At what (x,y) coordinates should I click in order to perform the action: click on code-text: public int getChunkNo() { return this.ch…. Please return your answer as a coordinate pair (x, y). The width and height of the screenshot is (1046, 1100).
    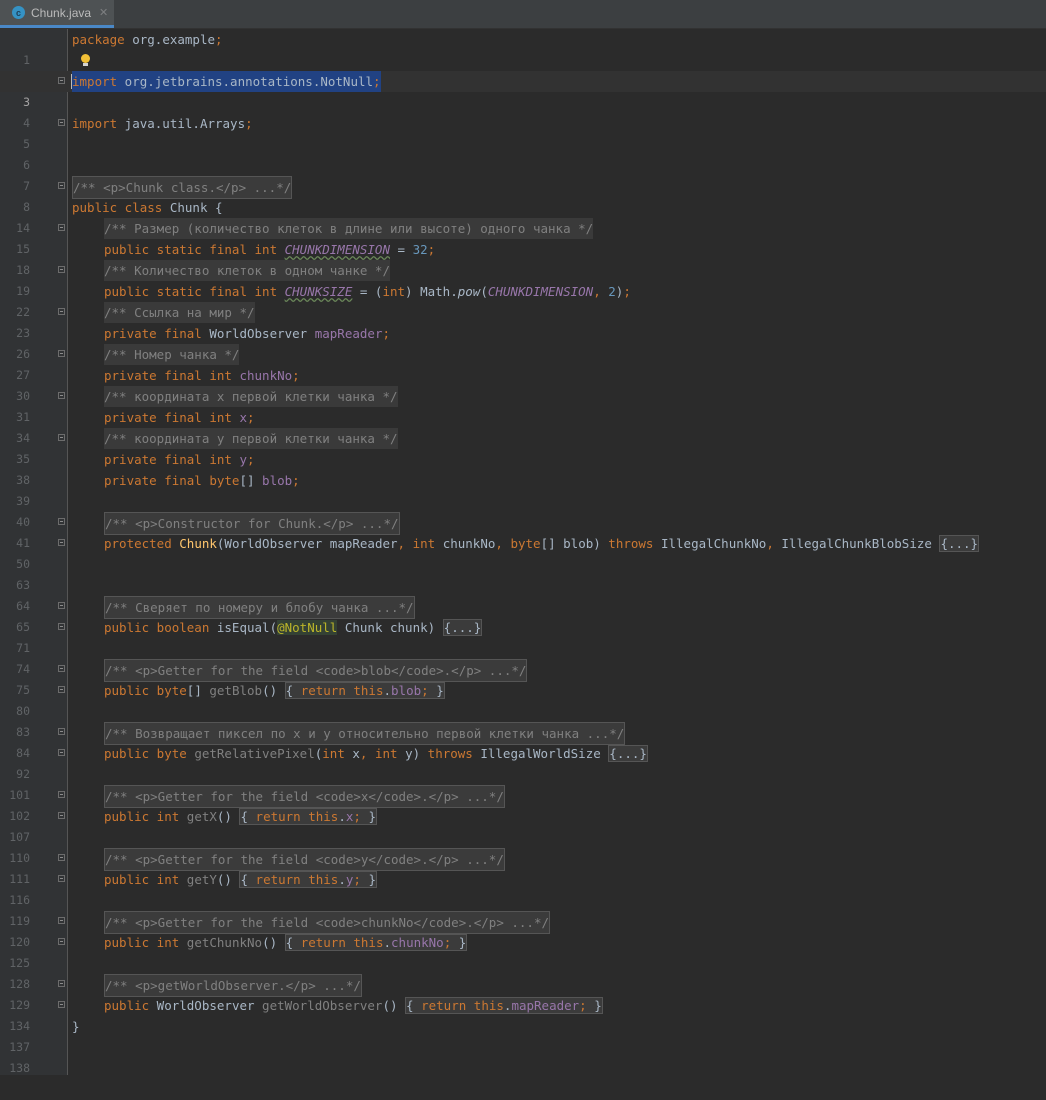
    Looking at the image, I should click on (286, 942).